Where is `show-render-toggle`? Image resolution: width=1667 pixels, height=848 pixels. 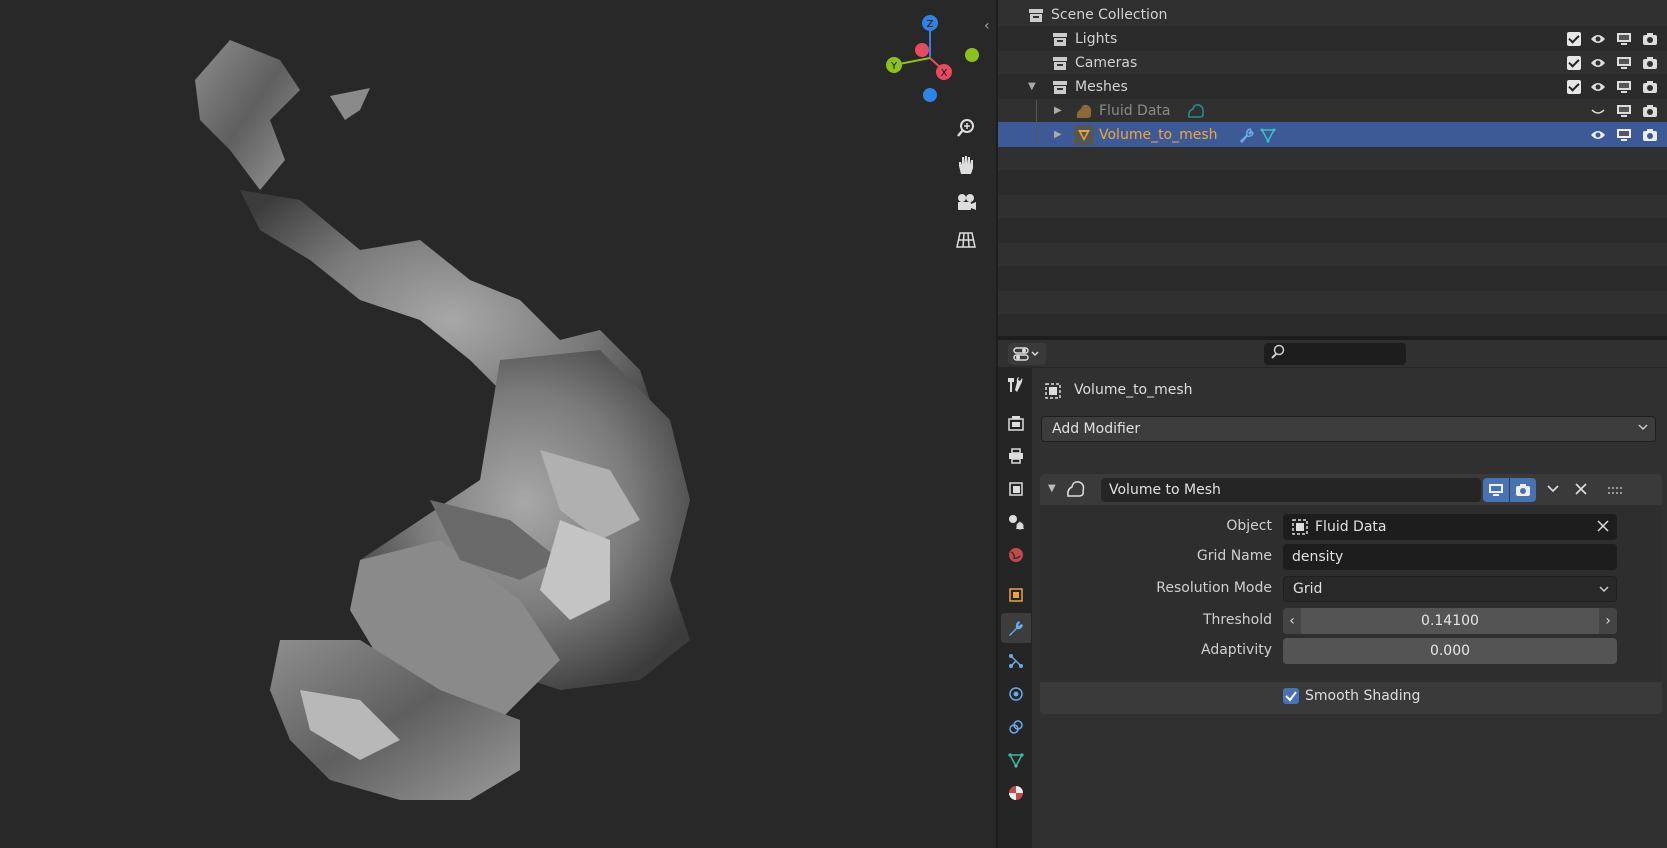 show-render-toggle is located at coordinates (1523, 490).